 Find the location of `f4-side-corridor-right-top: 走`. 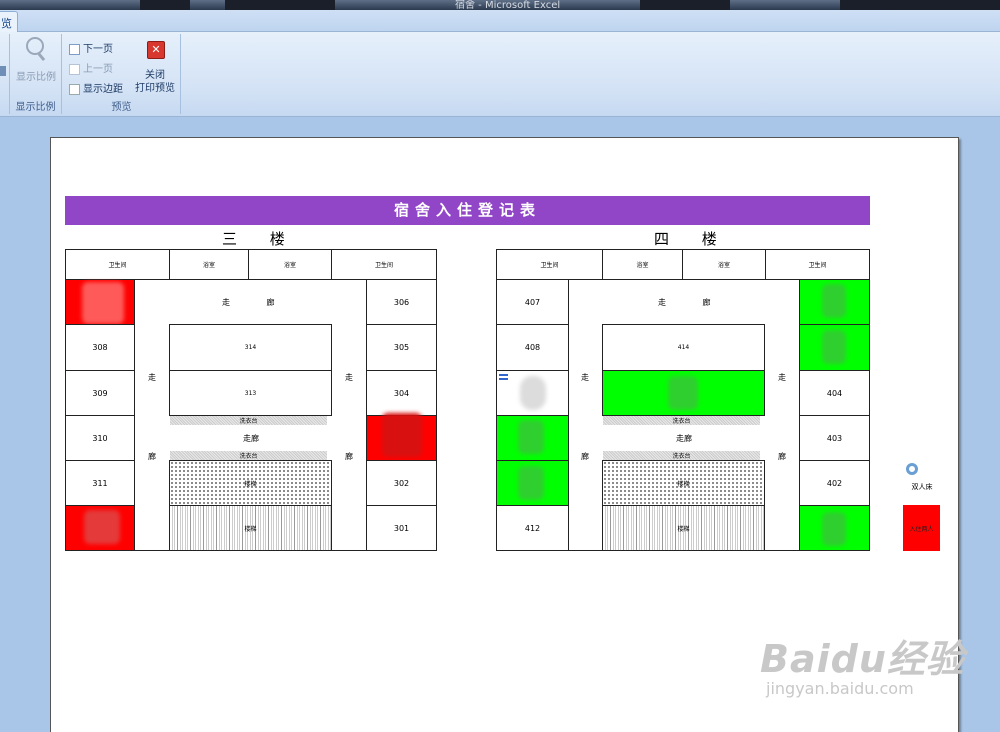

f4-side-corridor-right-top: 走 is located at coordinates (782, 377).